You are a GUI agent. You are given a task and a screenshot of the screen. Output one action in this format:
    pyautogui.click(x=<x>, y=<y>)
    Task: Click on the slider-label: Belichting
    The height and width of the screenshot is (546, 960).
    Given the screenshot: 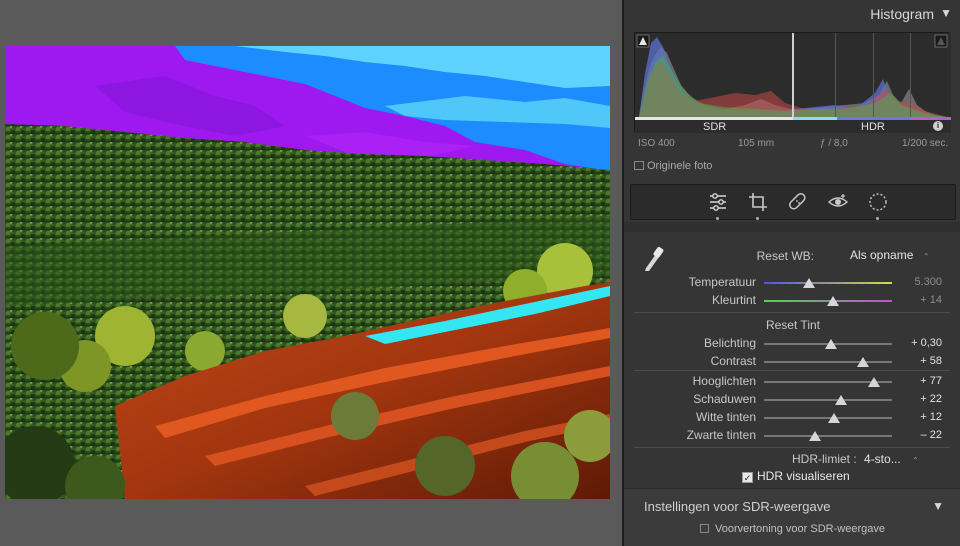 What is the action you would take?
    pyautogui.click(x=729, y=343)
    